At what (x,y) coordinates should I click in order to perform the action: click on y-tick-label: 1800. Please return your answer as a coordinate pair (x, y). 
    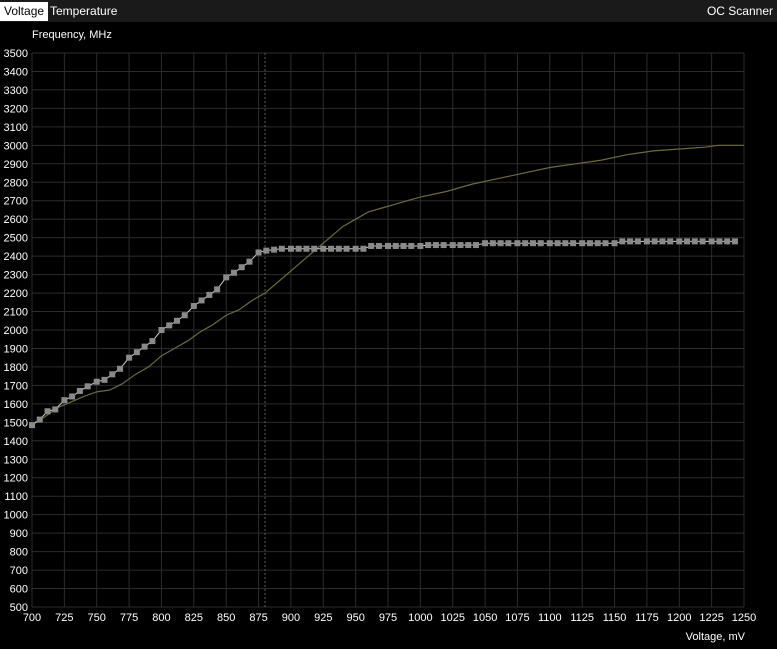
    Looking at the image, I should click on (16, 368).